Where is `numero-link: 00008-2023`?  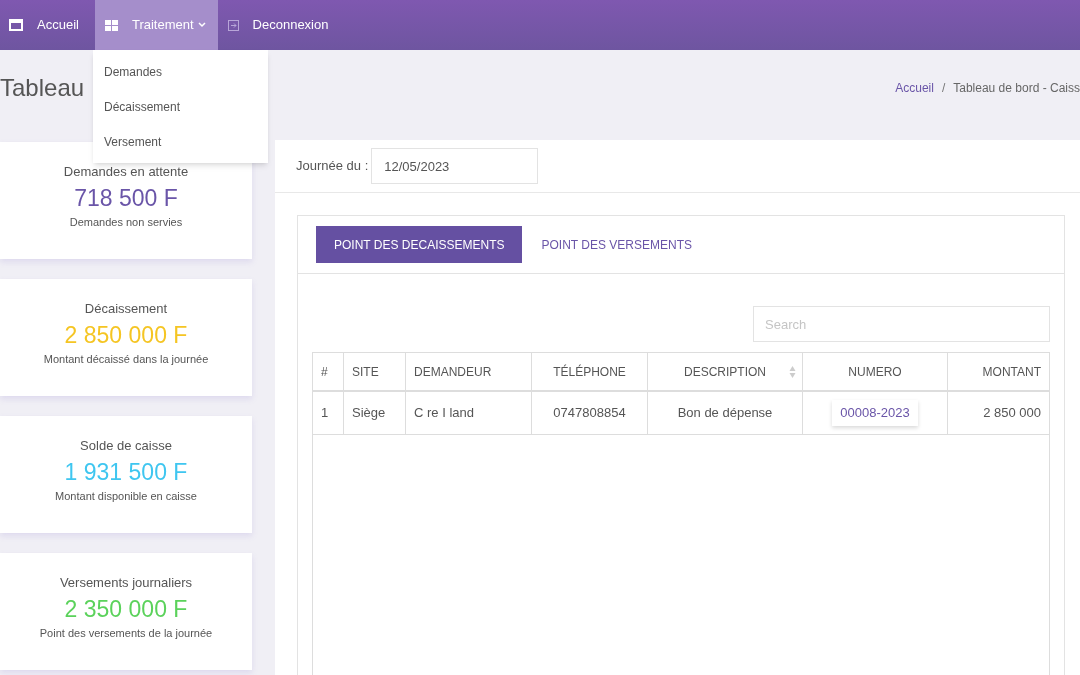
numero-link: 00008-2023 is located at coordinates (875, 413).